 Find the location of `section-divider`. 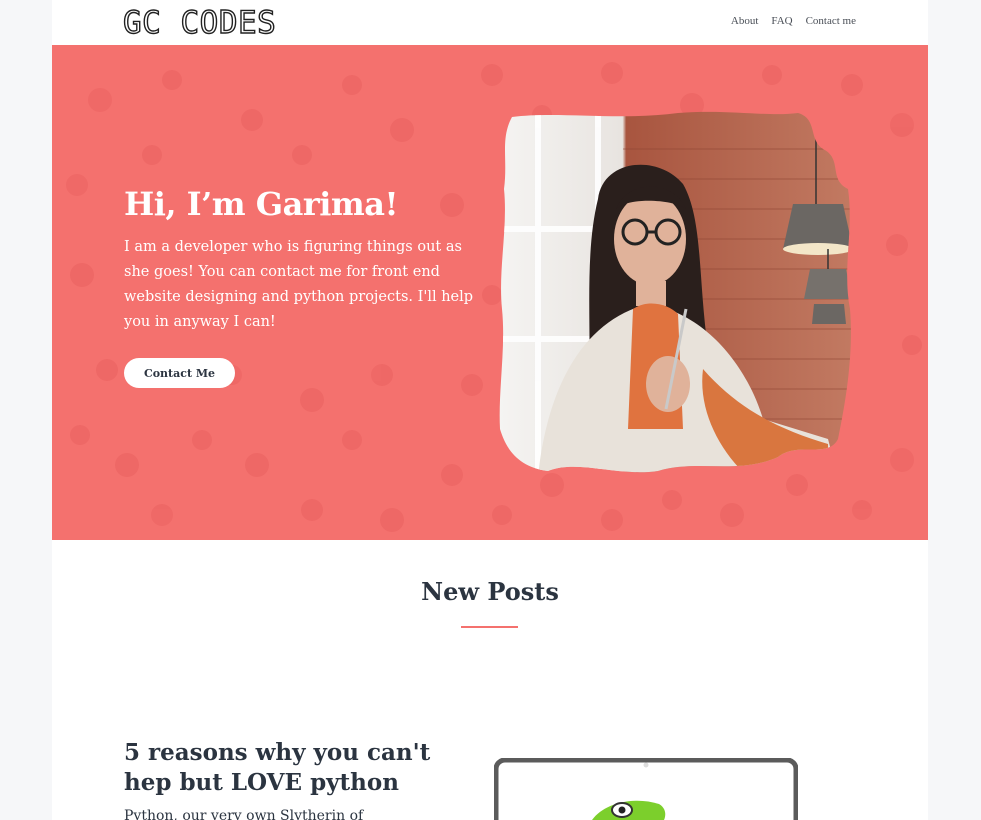

section-divider is located at coordinates (489, 627).